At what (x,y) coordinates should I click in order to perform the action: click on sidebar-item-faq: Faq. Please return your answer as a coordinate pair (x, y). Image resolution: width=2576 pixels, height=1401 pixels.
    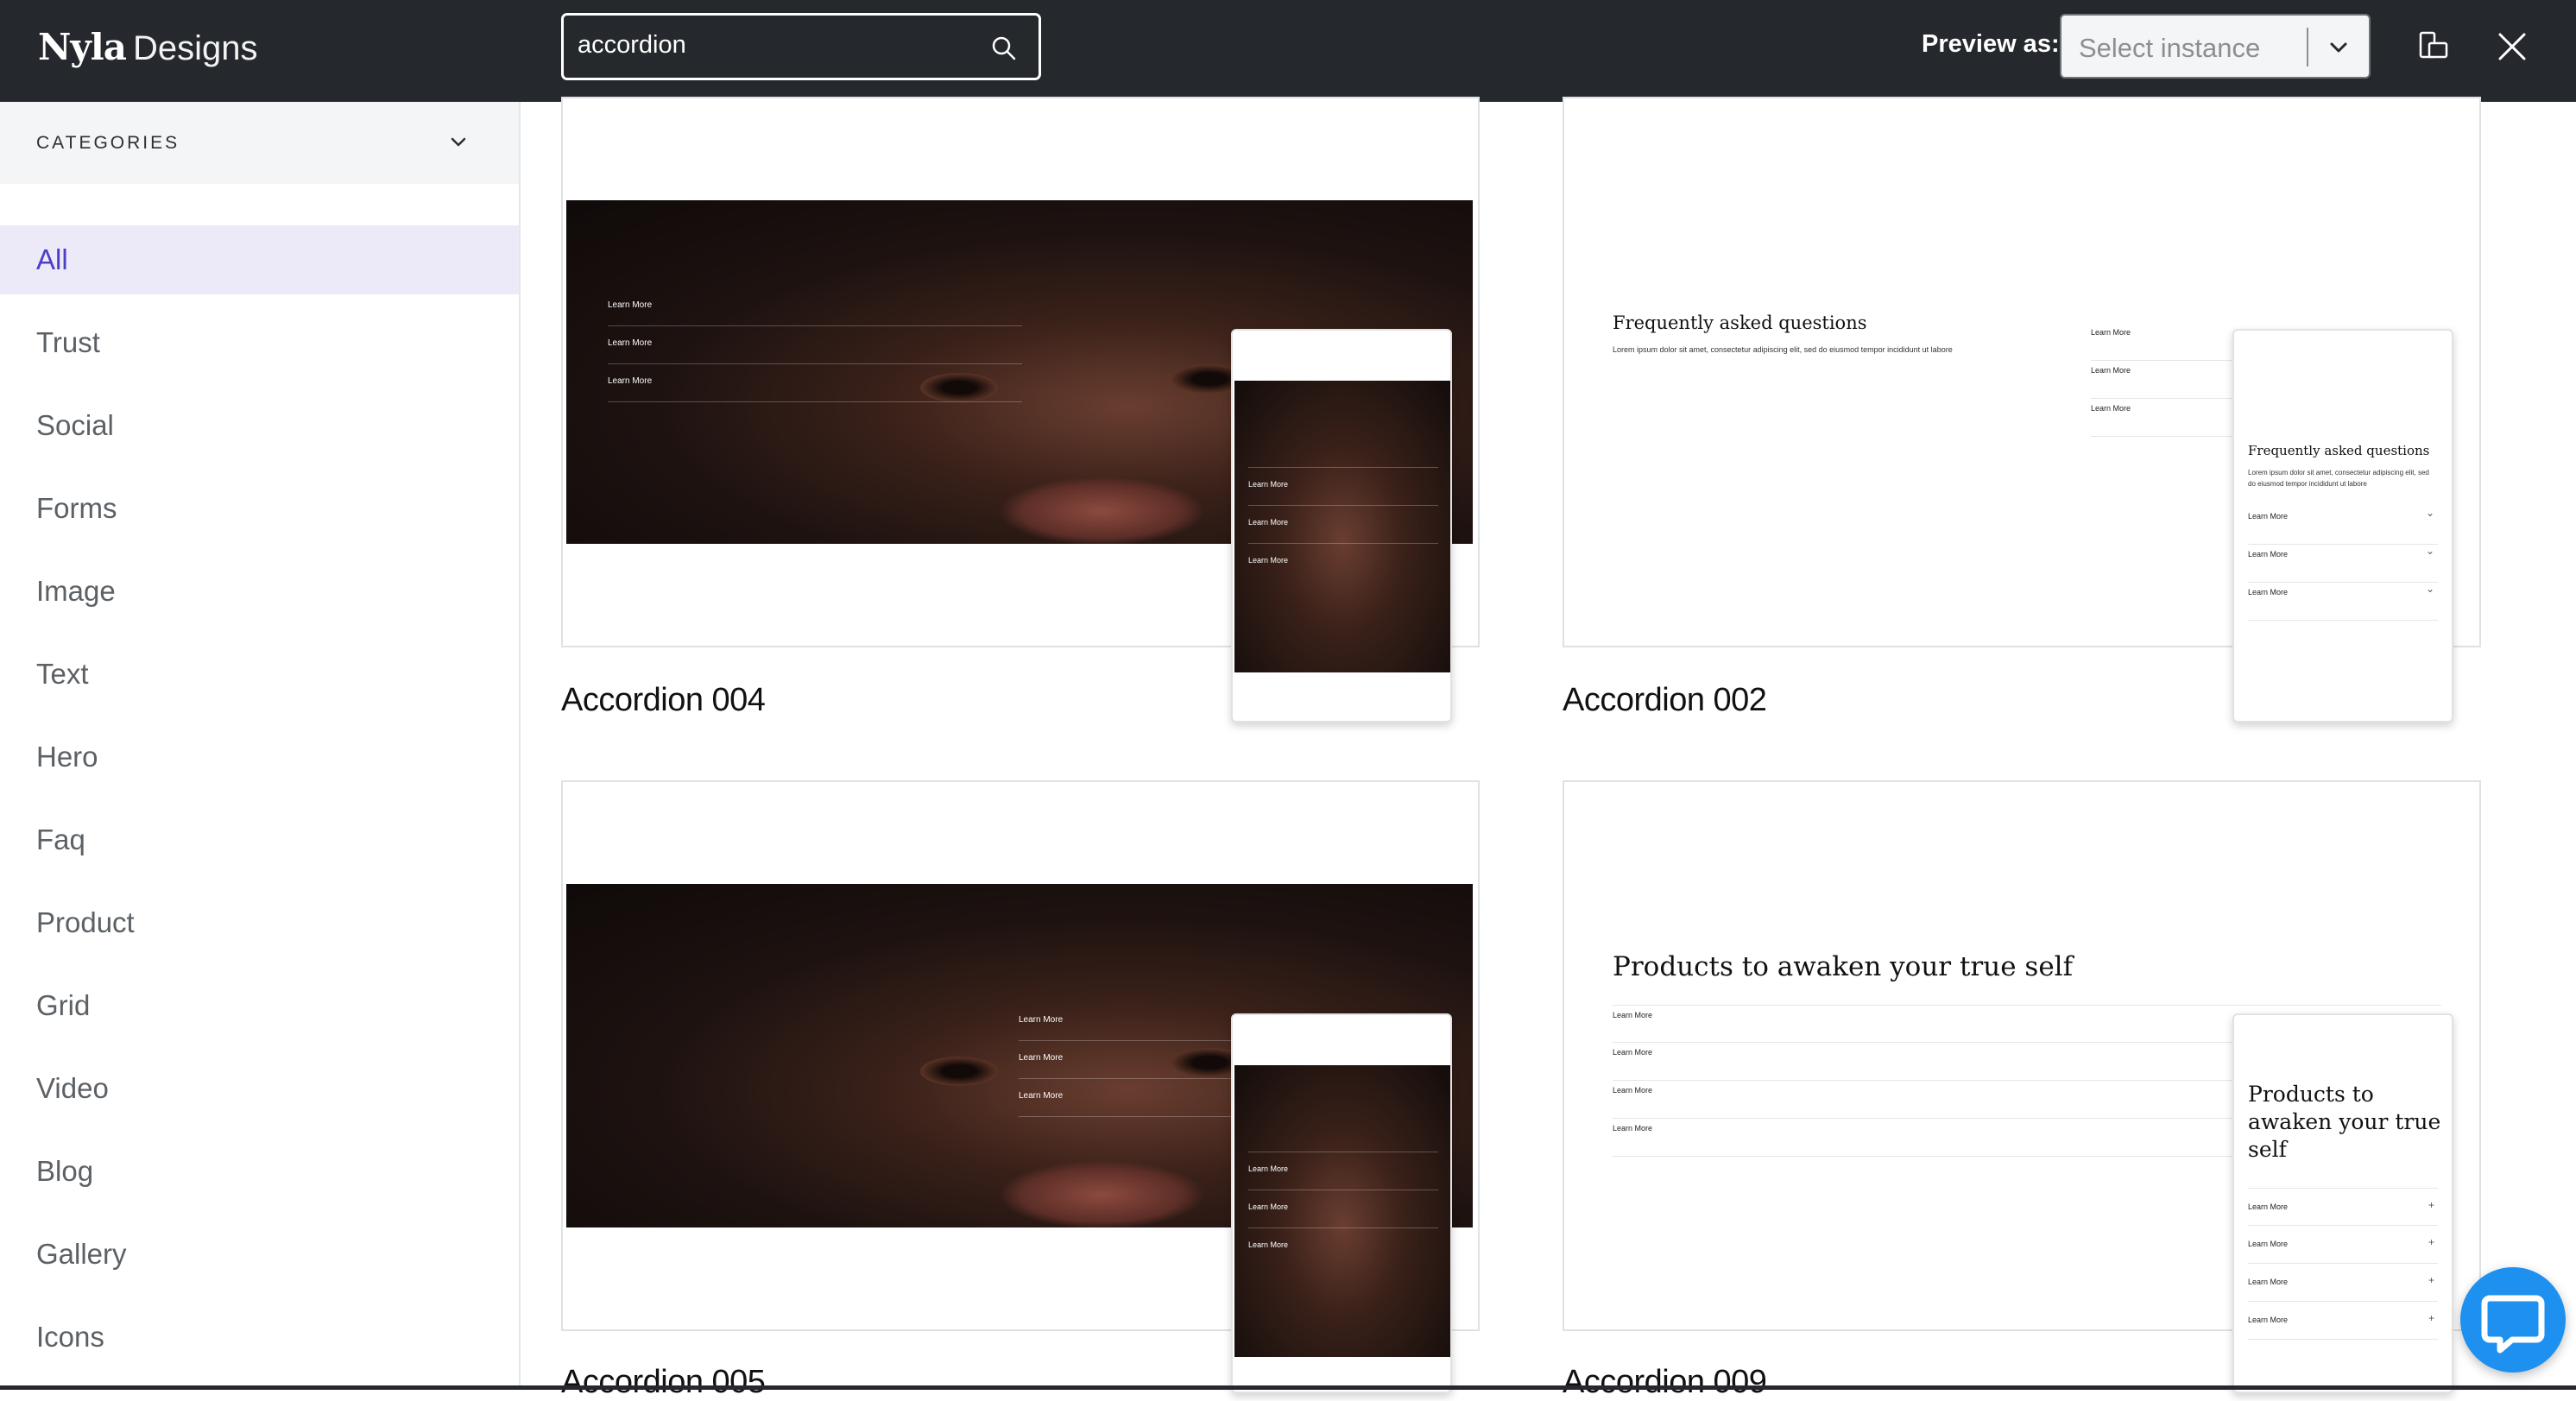
    Looking at the image, I should click on (259, 840).